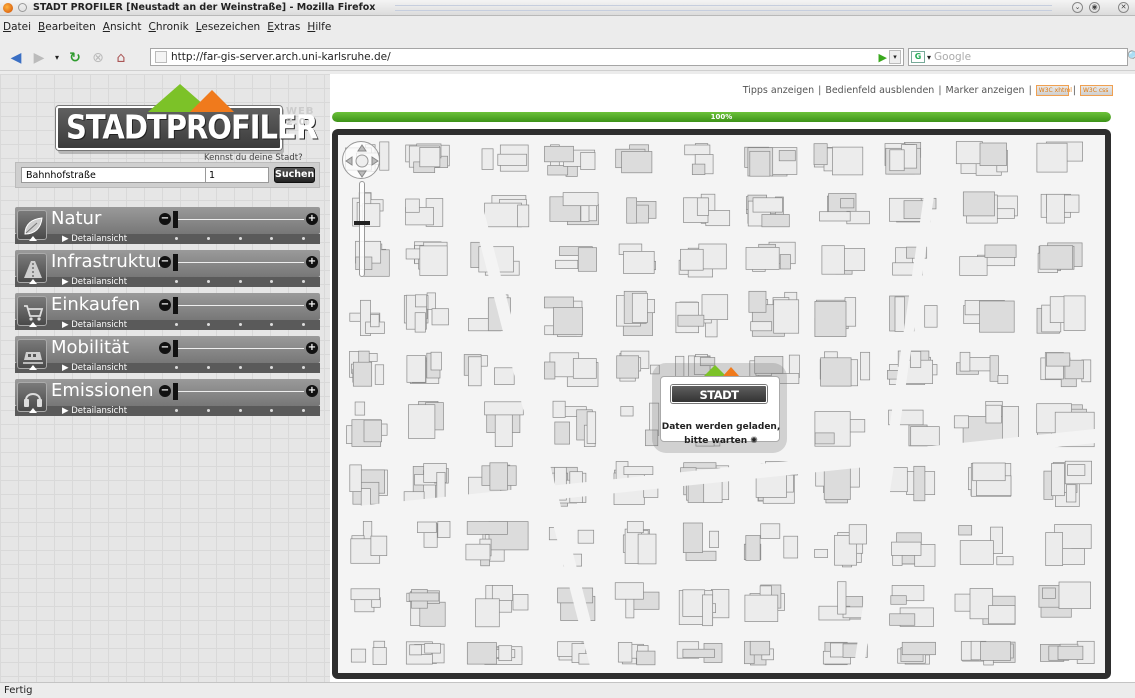 This screenshot has width=1135, height=698. I want to click on street-input, so click(113, 175).